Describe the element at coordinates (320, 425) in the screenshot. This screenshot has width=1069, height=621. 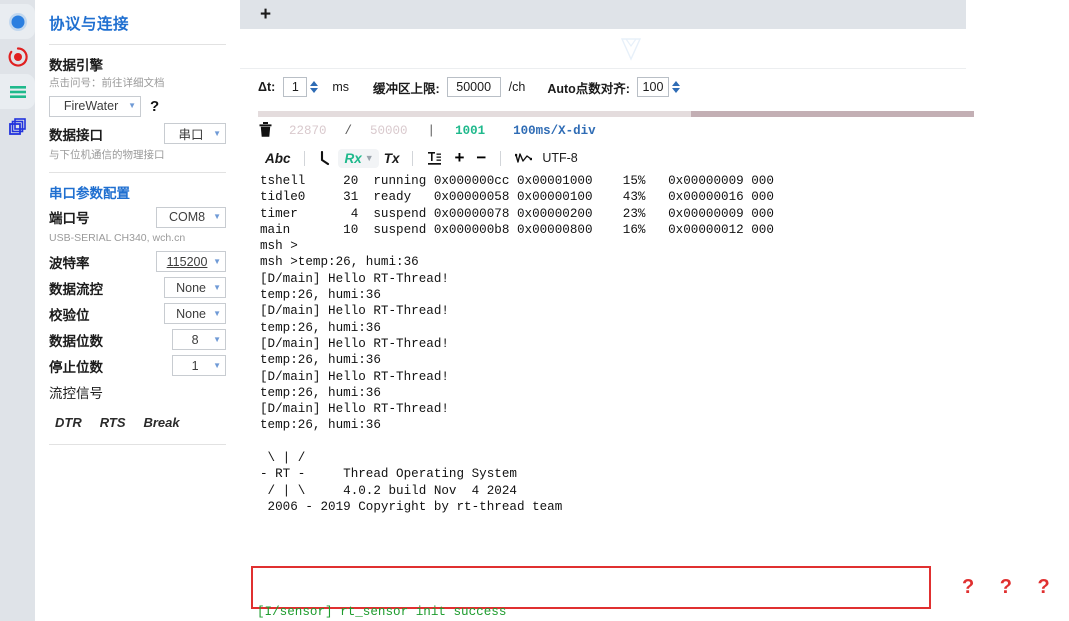
I see `terminal-line: temp:26, humi:36` at that location.